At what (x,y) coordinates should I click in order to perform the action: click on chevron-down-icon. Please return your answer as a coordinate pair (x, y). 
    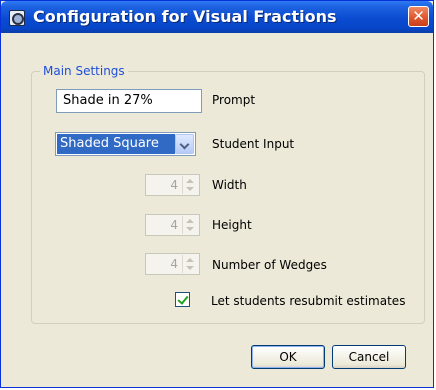
    Looking at the image, I should click on (184, 144).